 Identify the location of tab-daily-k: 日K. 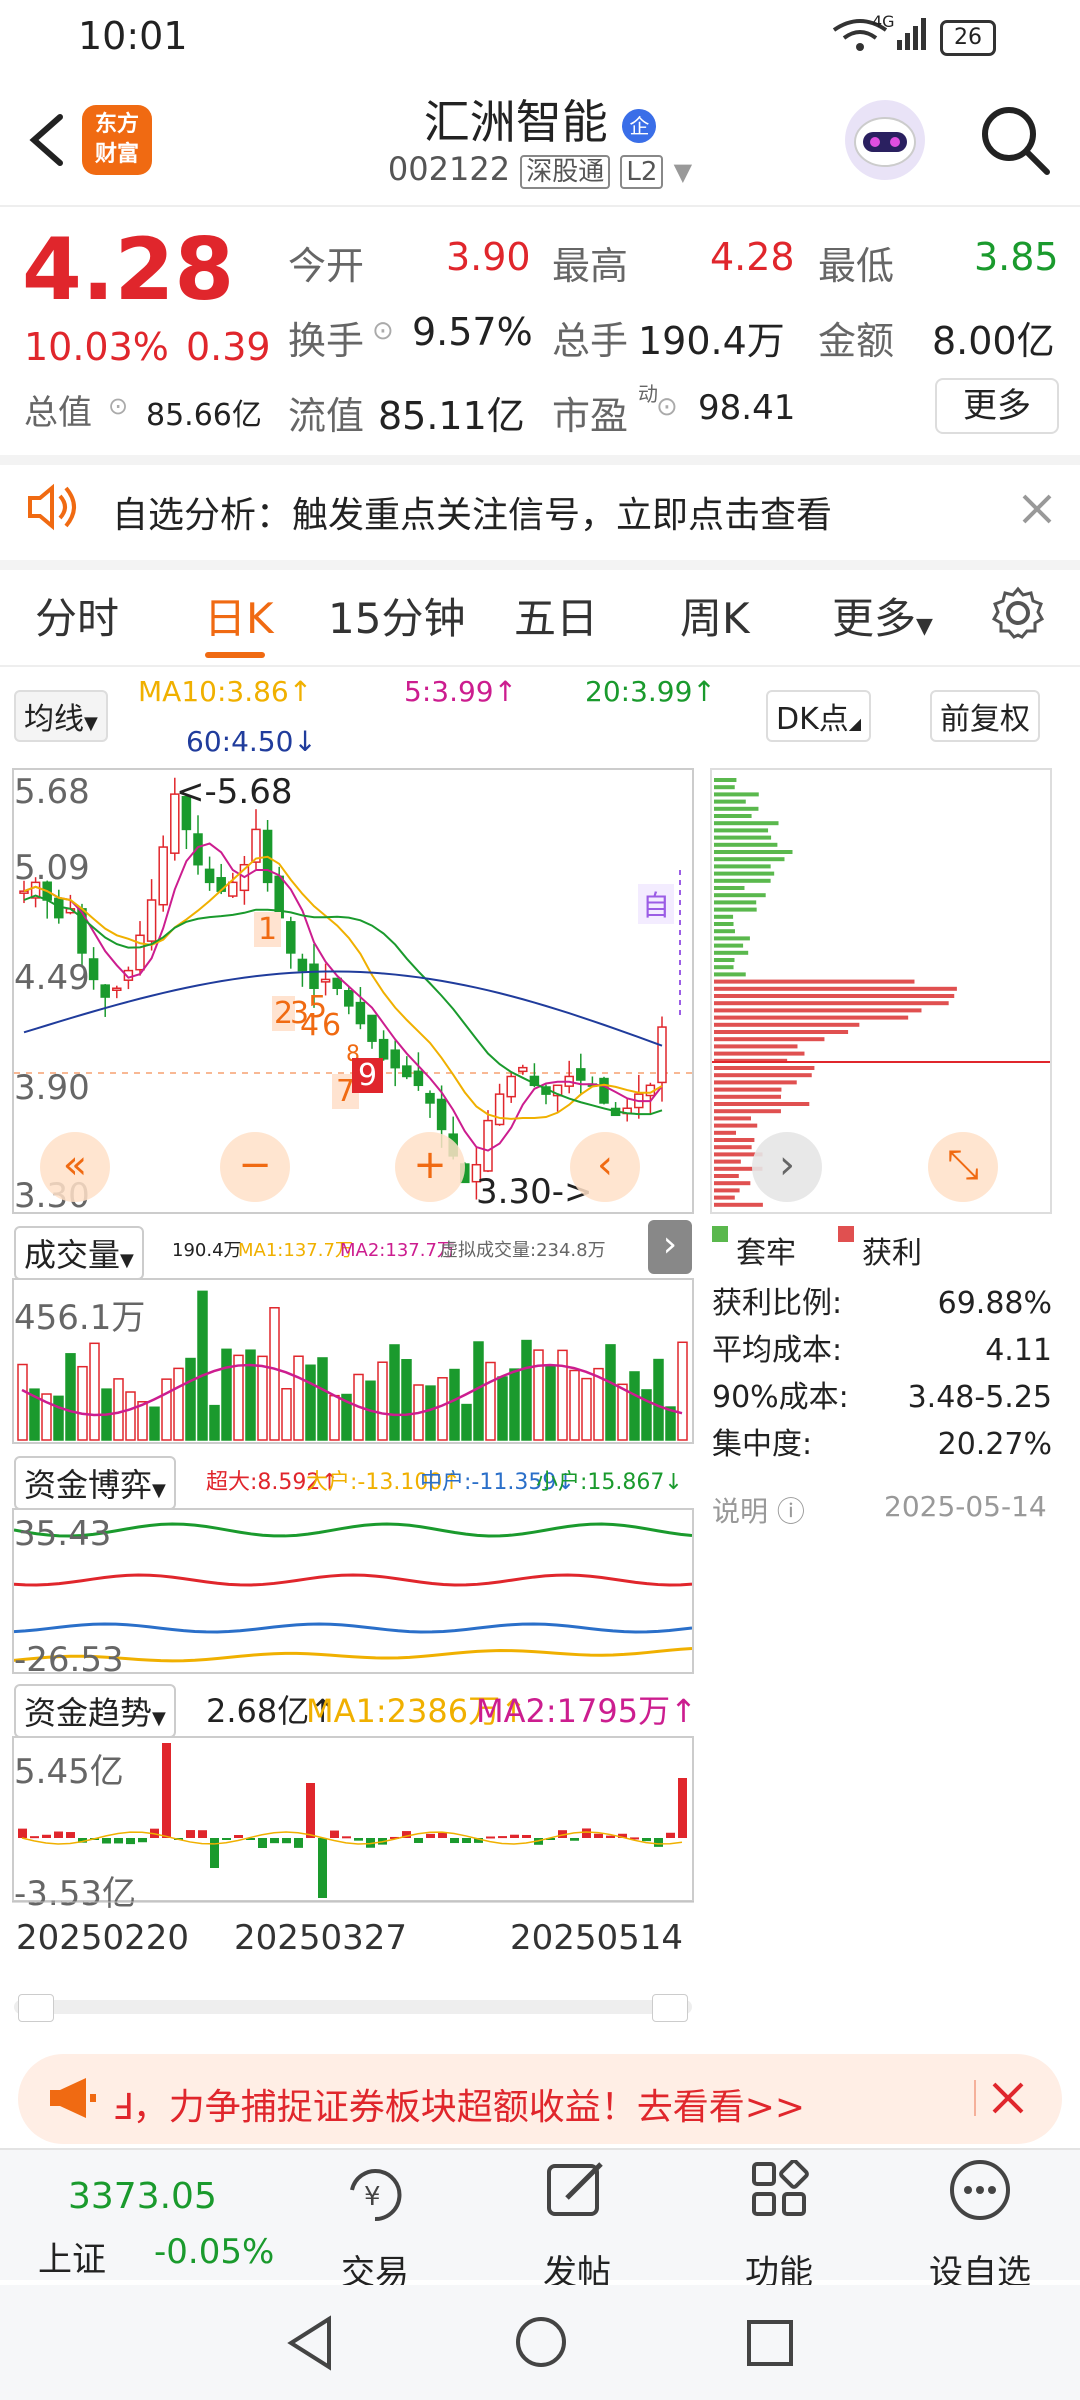
(239, 615).